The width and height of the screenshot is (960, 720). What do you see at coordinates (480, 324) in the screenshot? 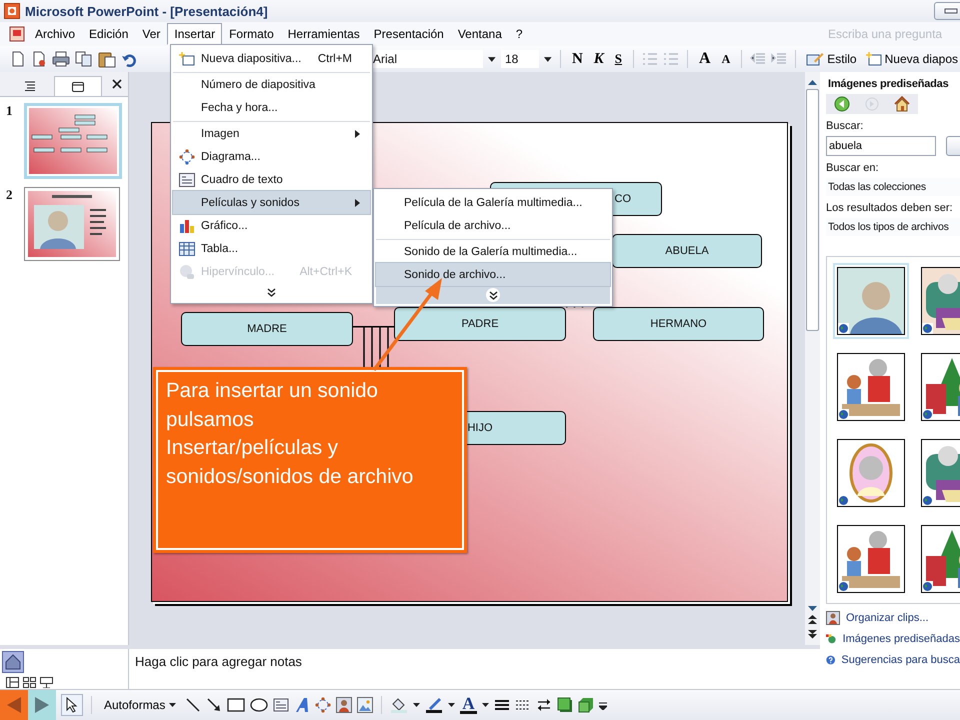
I see `diagram-node: PADRE` at bounding box center [480, 324].